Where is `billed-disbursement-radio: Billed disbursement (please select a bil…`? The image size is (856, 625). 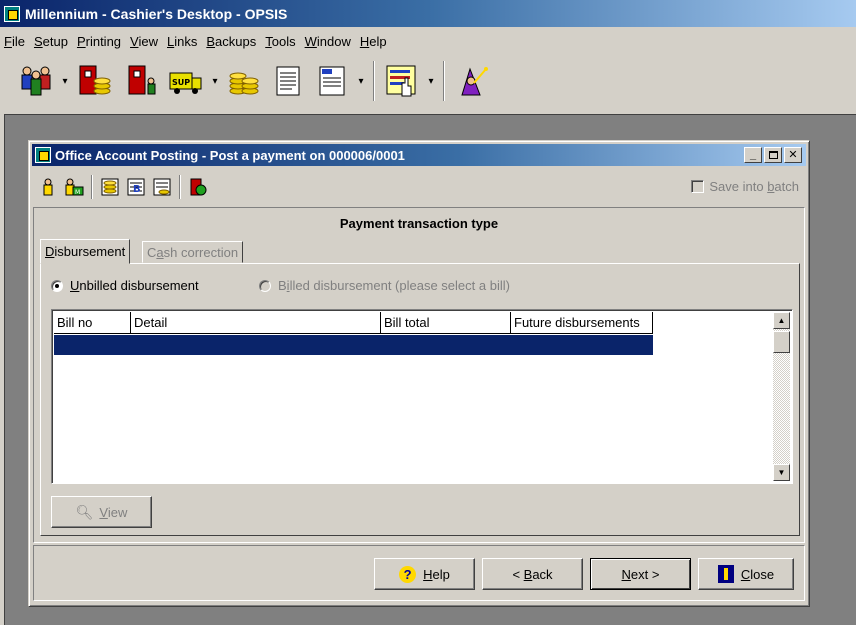
billed-disbursement-radio: Billed disbursement (please select a bil… is located at coordinates (384, 285).